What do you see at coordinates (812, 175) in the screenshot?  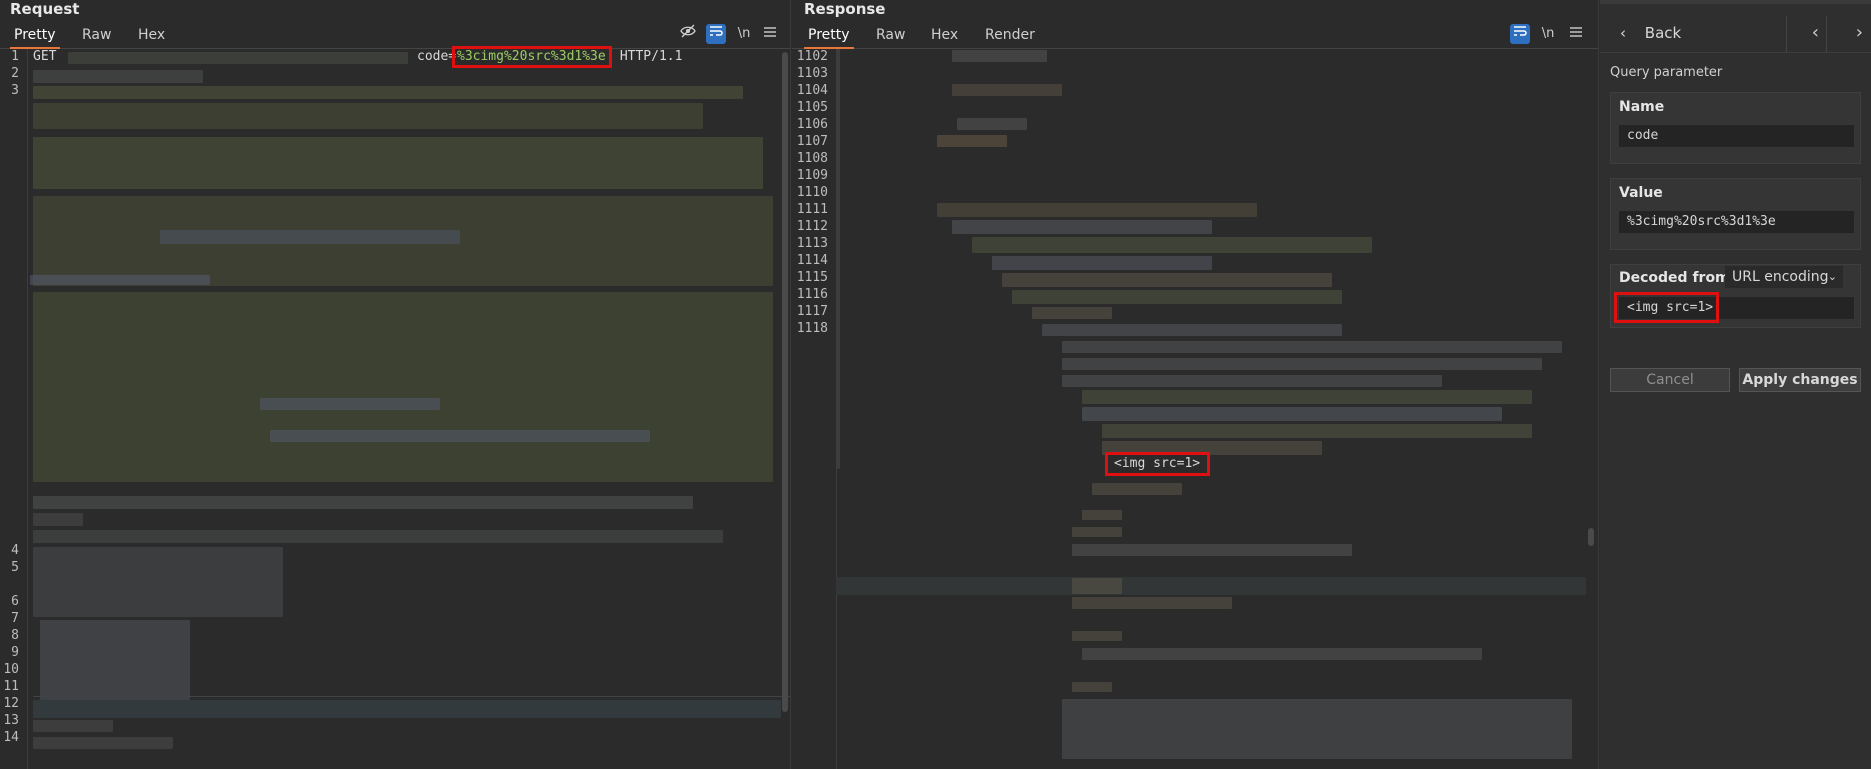 I see `line-number: 1109` at bounding box center [812, 175].